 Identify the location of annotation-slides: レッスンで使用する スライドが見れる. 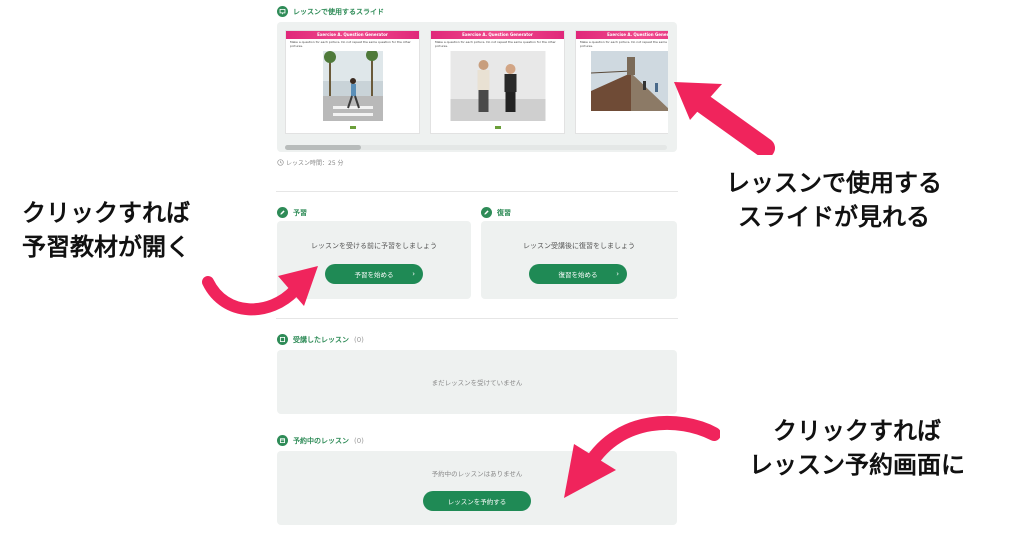
(834, 200).